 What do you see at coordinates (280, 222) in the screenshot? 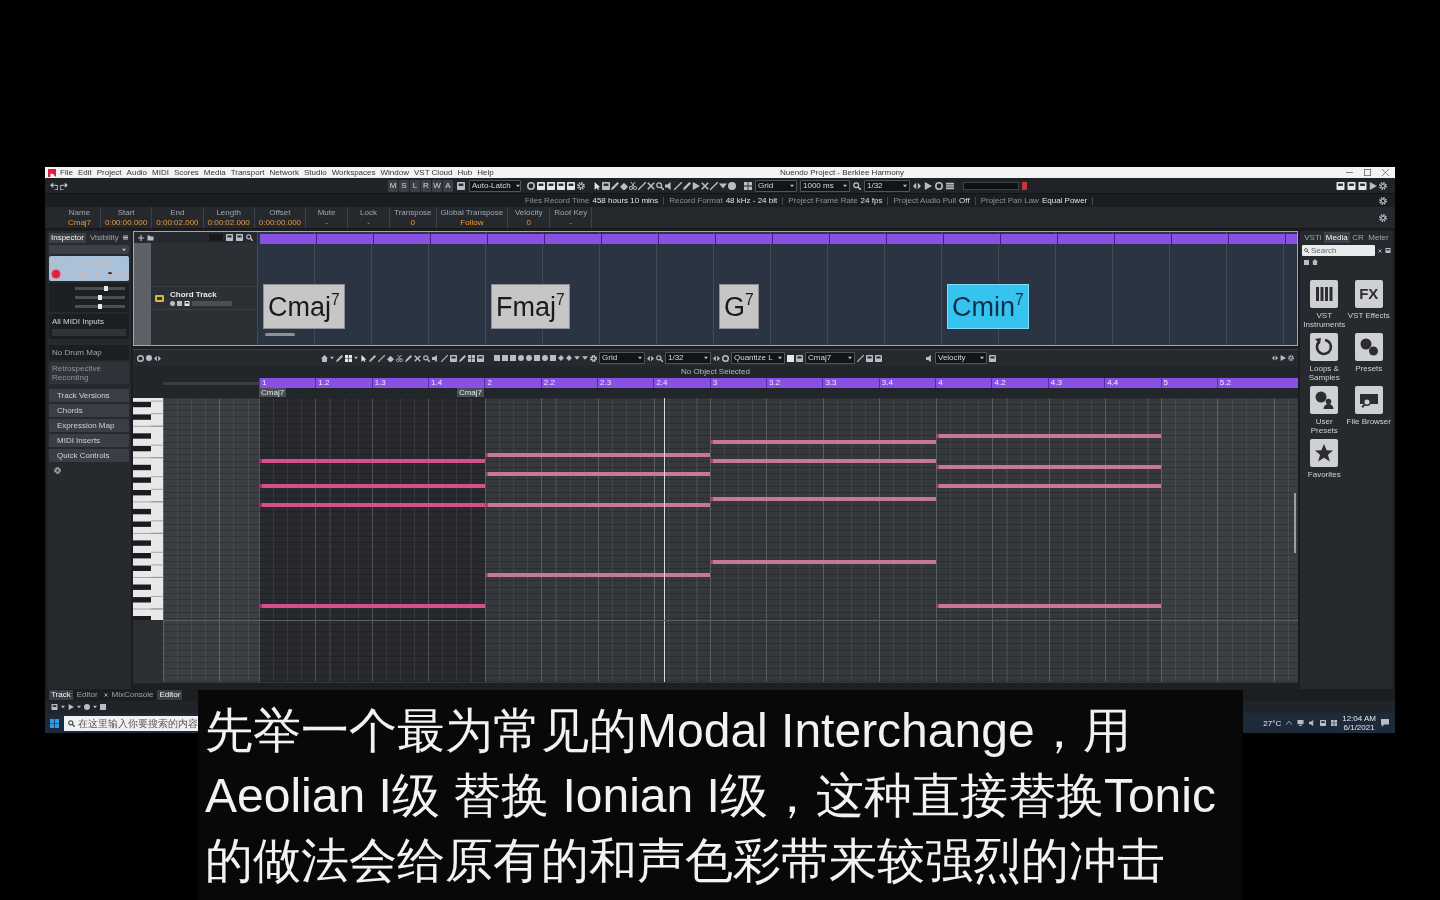
I see `info-value: 0:00:00.000` at bounding box center [280, 222].